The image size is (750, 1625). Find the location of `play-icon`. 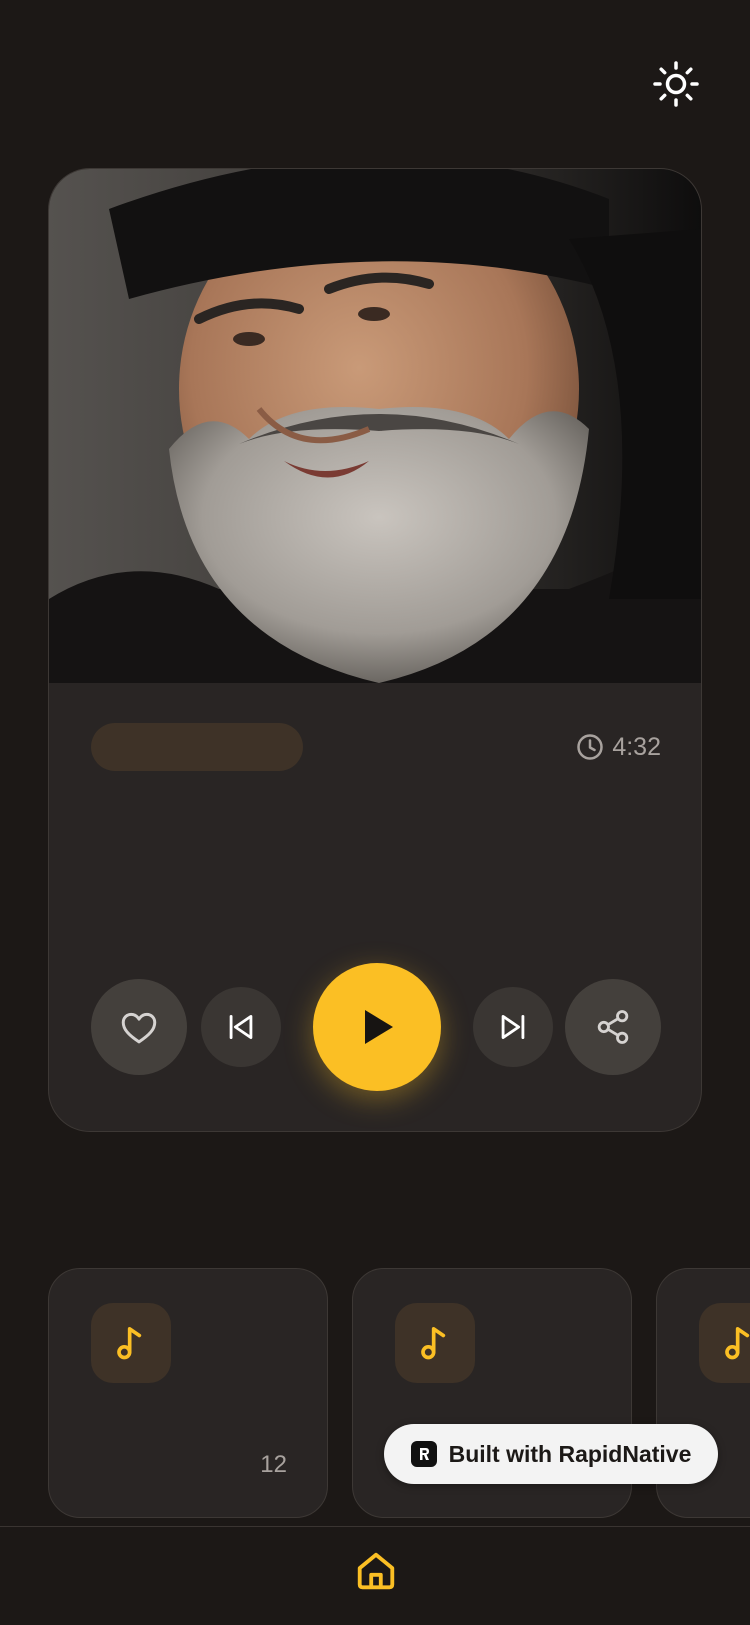

play-icon is located at coordinates (379, 1027).